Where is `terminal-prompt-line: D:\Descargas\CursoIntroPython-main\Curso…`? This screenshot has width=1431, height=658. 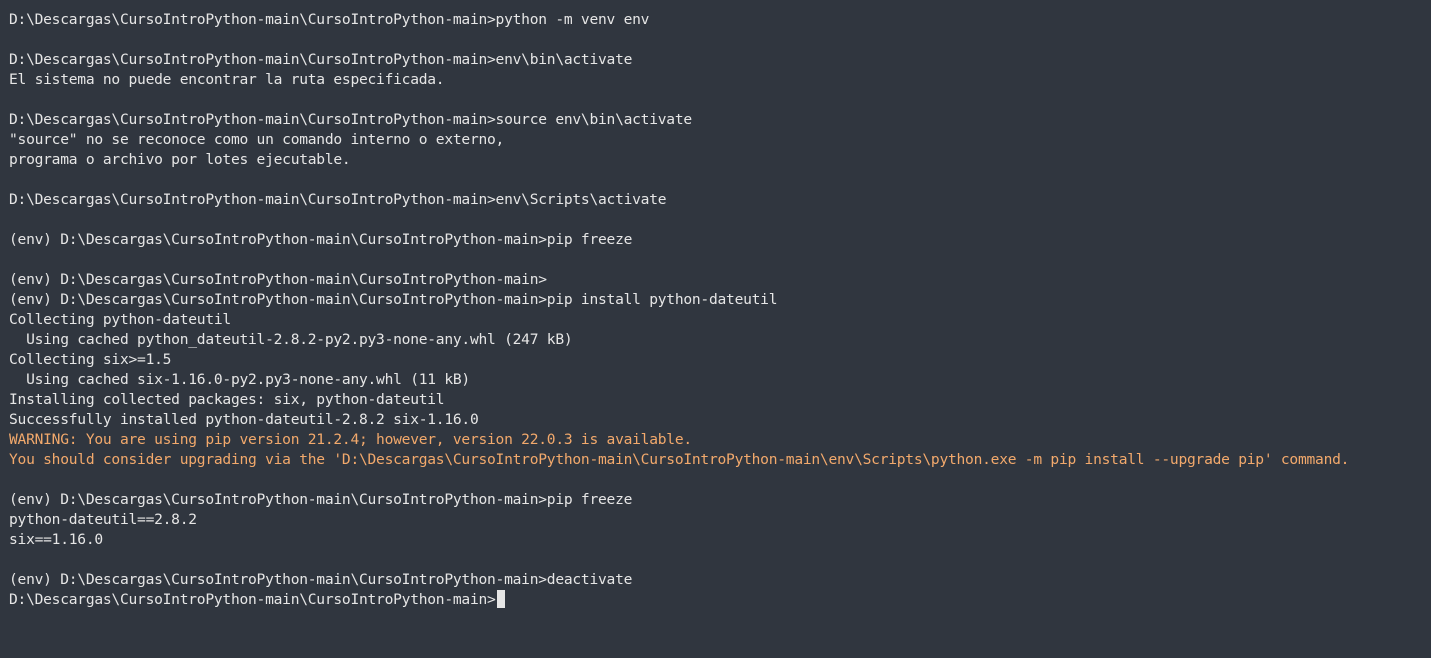
terminal-prompt-line: D:\Descargas\CursoIntroPython-main\Curso… is located at coordinates (720, 600).